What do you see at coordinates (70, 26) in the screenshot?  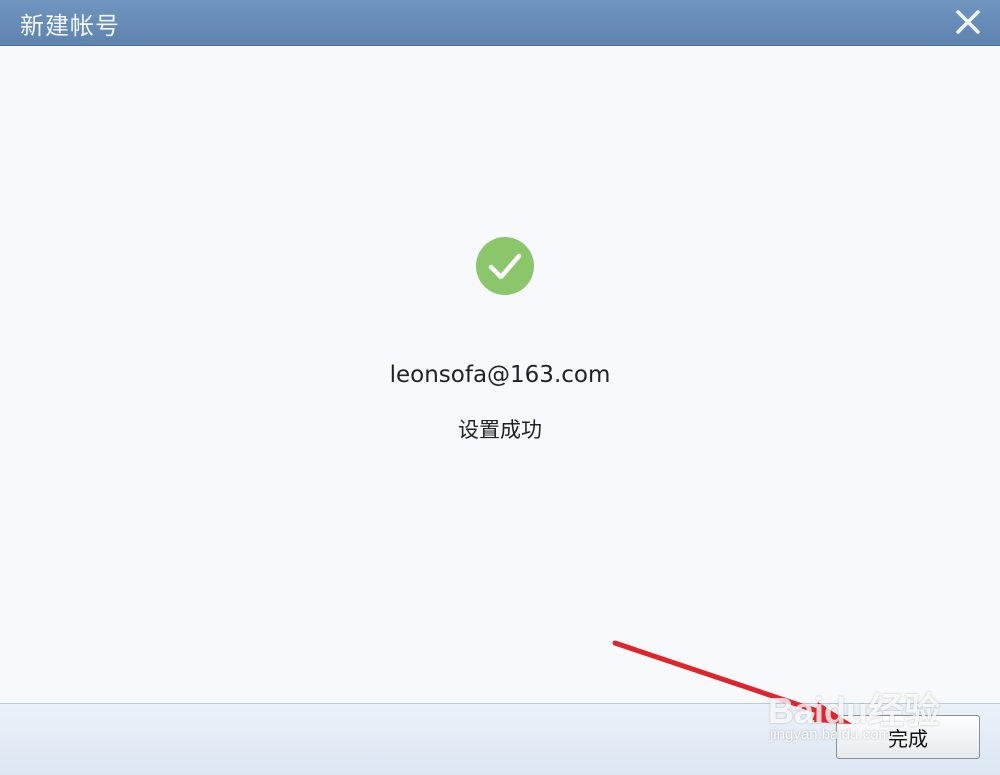 I see `dialog-title: 新建帐号` at bounding box center [70, 26].